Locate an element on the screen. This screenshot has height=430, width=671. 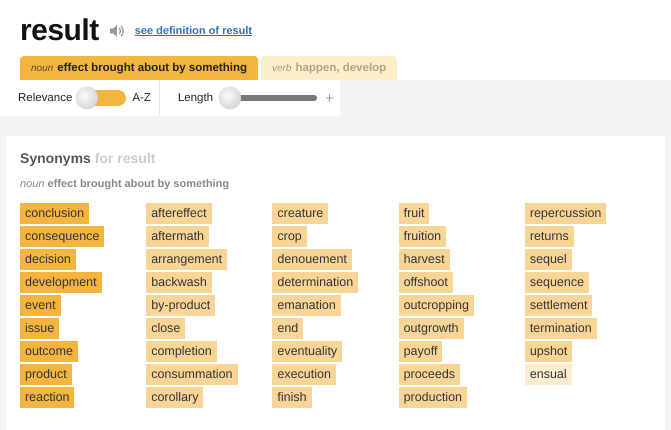
headword: result is located at coordinates (59, 31).